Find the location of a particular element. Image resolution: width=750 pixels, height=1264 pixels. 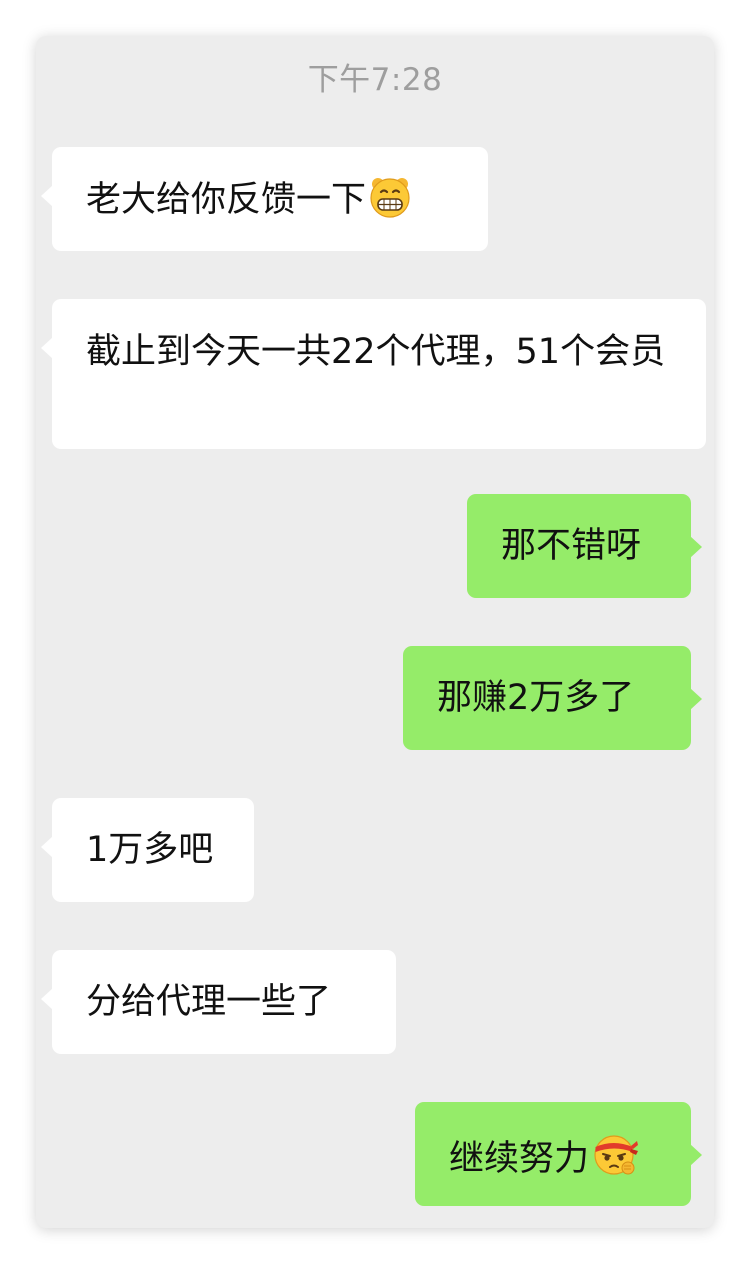

message-bubble: 那赚2万多了 is located at coordinates (552, 698).